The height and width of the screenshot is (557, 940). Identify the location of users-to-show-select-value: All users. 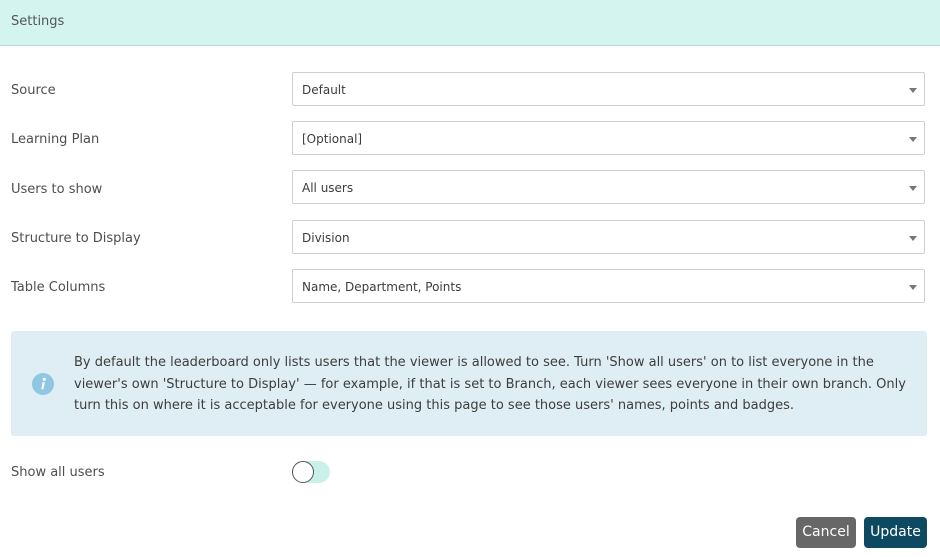
(328, 188).